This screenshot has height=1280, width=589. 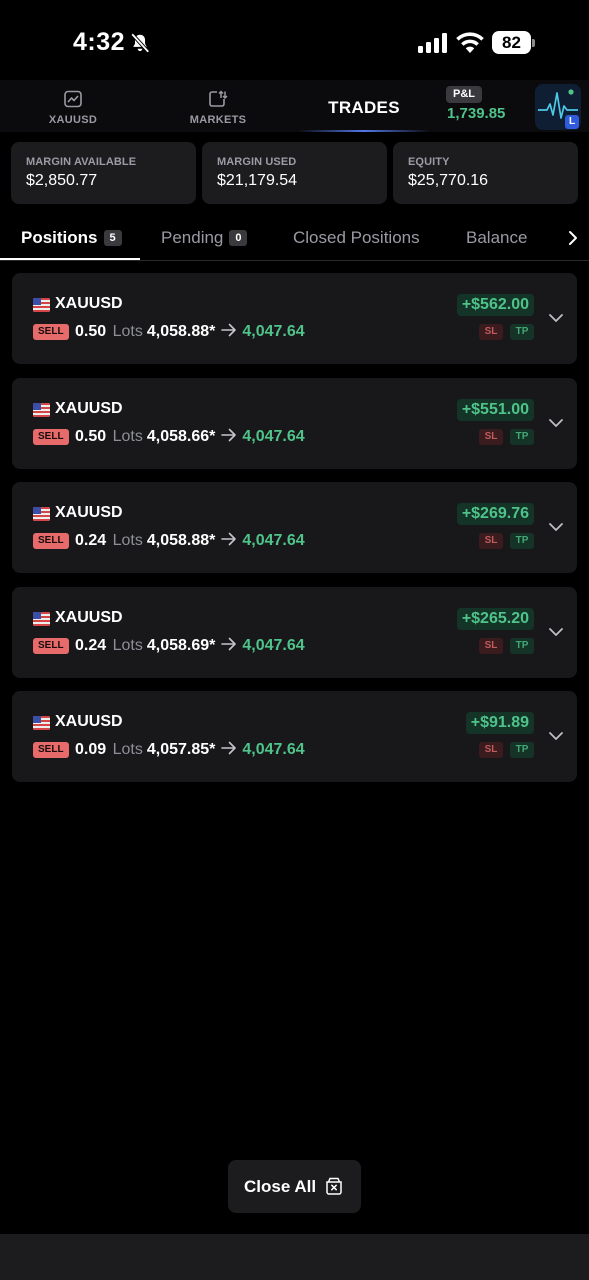 I want to click on markets-icon, so click(x=218, y=98).